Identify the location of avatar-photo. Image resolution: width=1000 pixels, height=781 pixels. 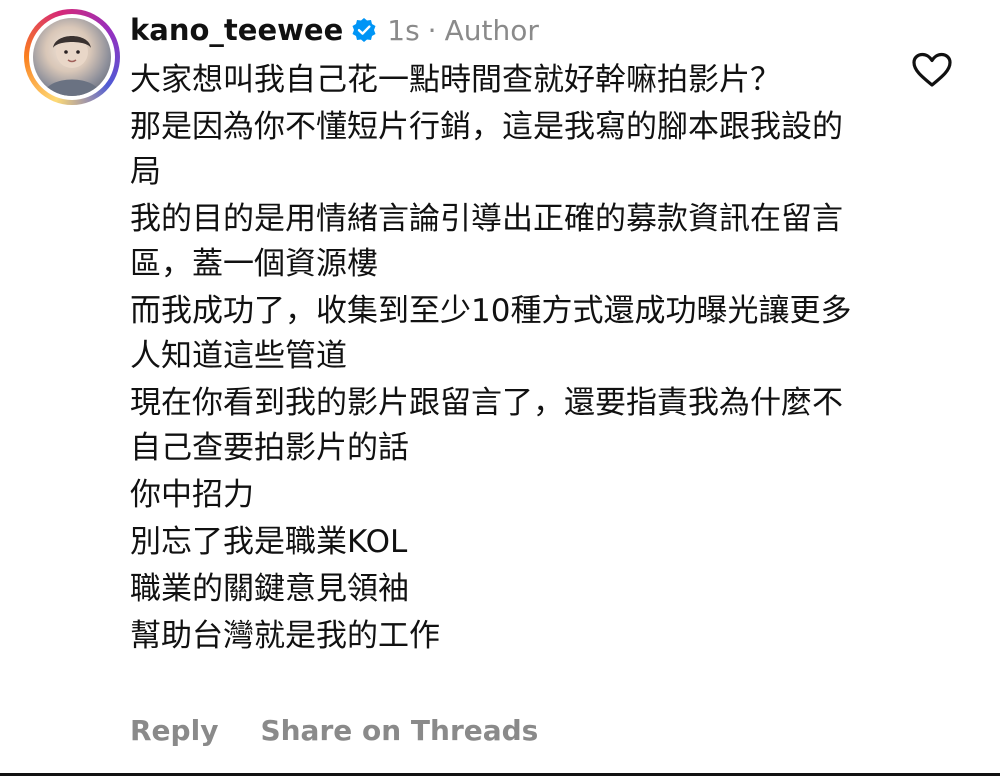
(72, 57).